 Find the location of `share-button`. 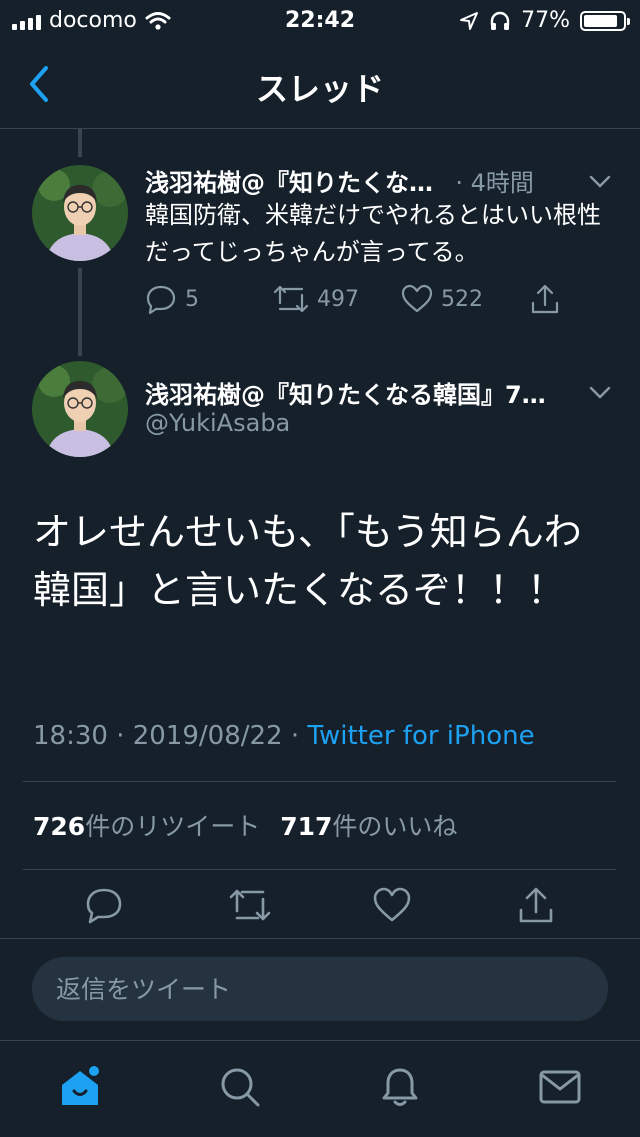

share-button is located at coordinates (545, 299).